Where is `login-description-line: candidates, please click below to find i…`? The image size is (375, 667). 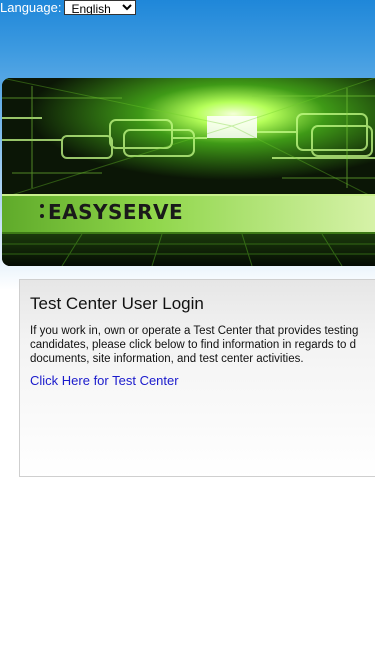
login-description-line: candidates, please click below to find i… is located at coordinates (193, 345).